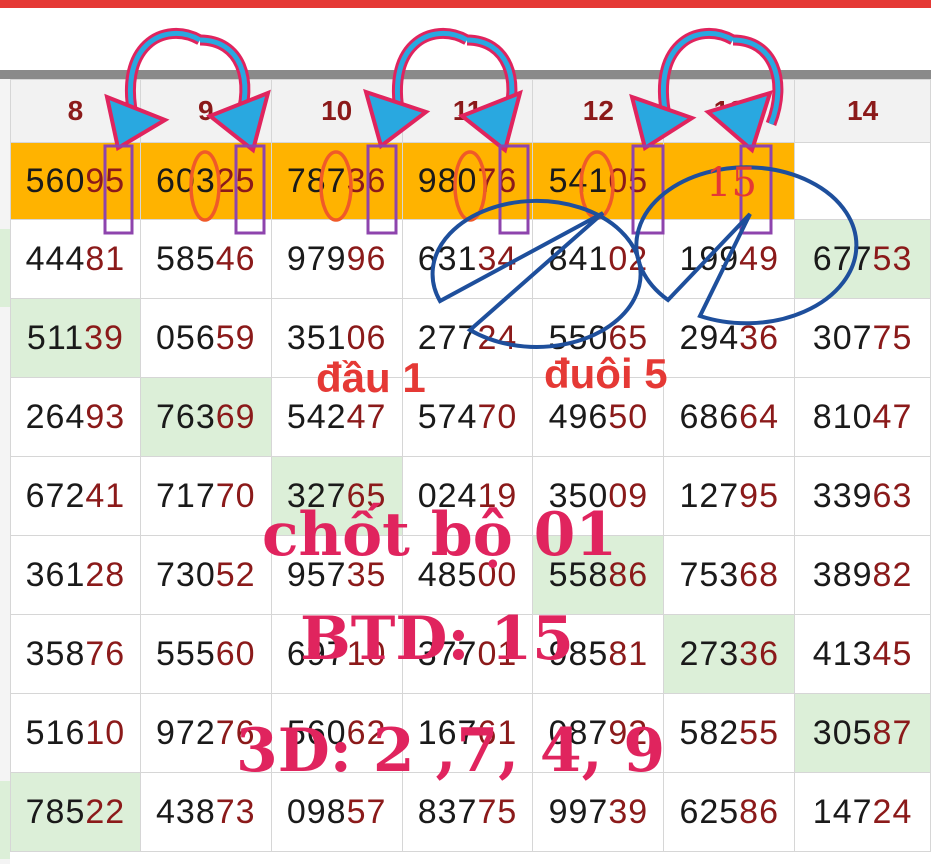 The width and height of the screenshot is (931, 864). Describe the element at coordinates (186, 811) in the screenshot. I see `number-head: 438` at that location.